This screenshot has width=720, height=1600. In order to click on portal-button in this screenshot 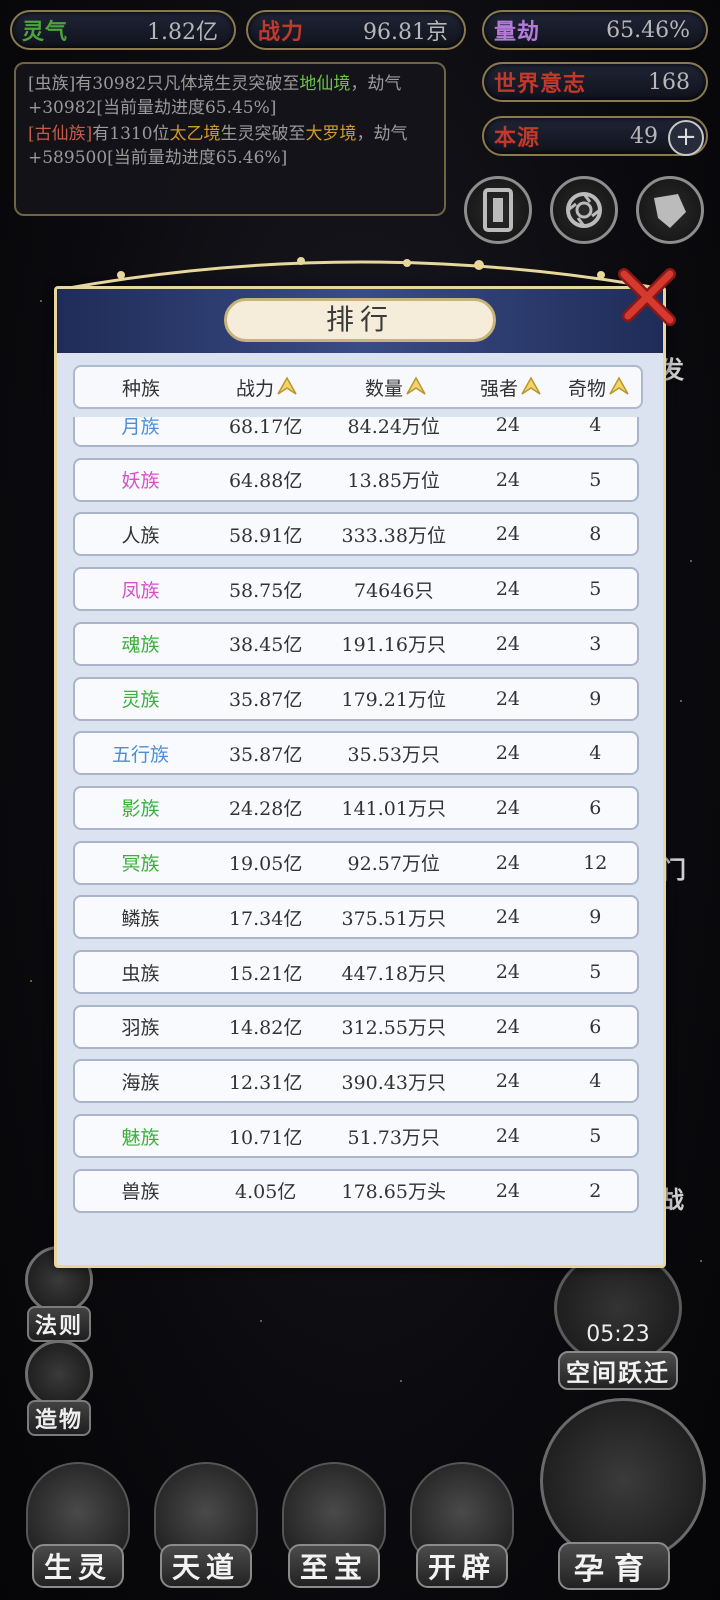, I will do `click(584, 210)`.